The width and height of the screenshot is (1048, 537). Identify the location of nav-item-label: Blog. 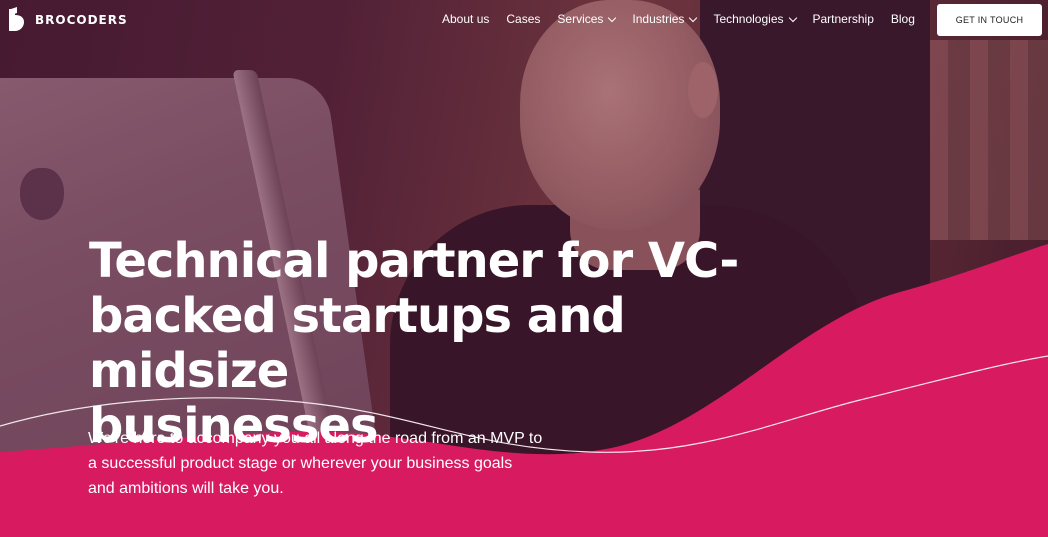
(902, 19).